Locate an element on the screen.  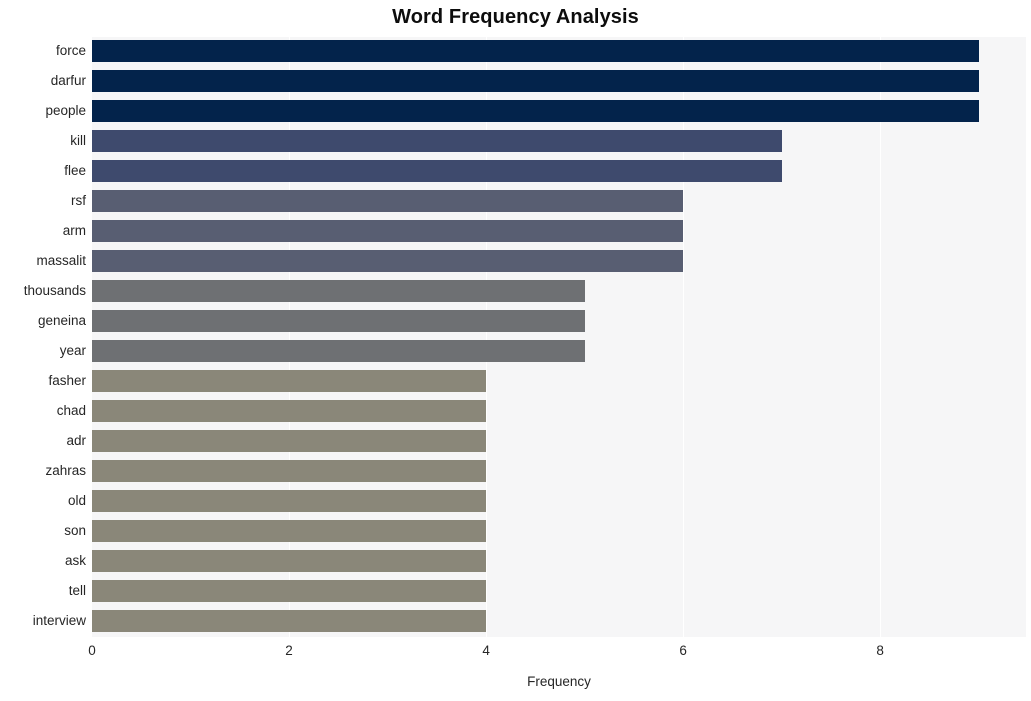
y-axis-tick-label: interview is located at coordinates (59, 620).